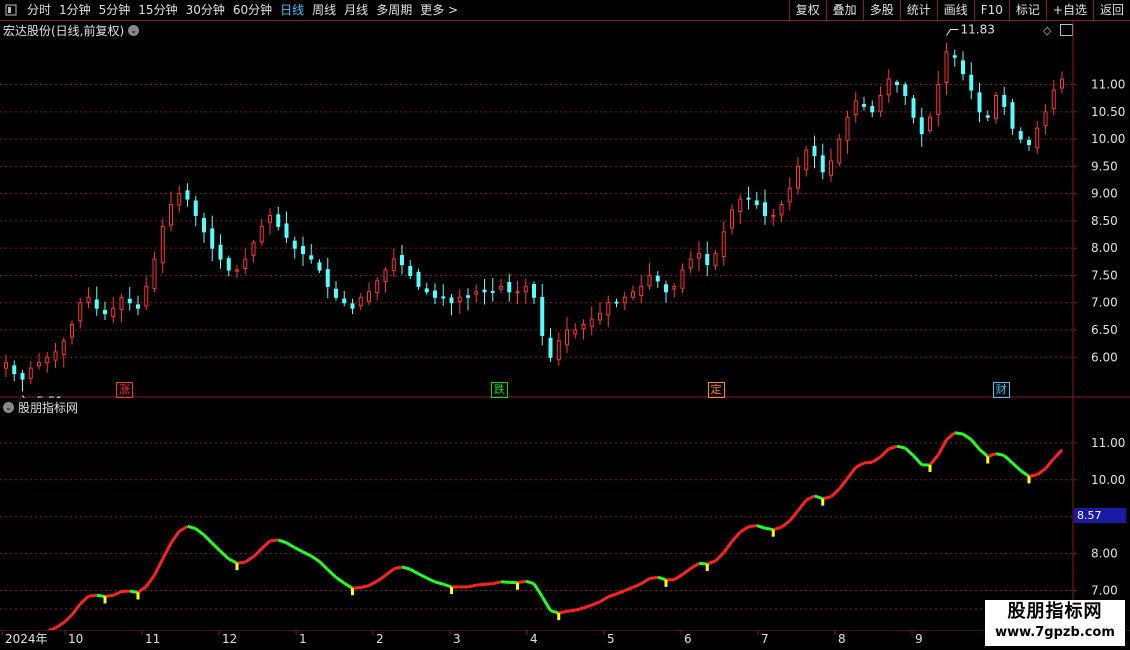 This screenshot has height=650, width=1130. Describe the element at coordinates (11, 10) in the screenshot. I see `menu-icon` at that location.